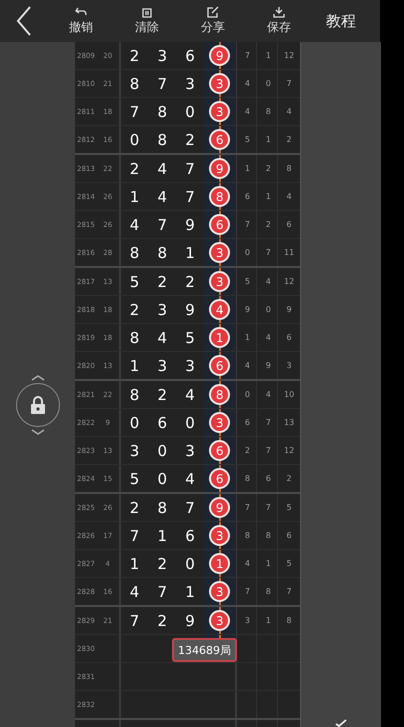 Image resolution: width=404 pixels, height=727 pixels. Describe the element at coordinates (81, 12) in the screenshot. I see `undo-icon` at that location.